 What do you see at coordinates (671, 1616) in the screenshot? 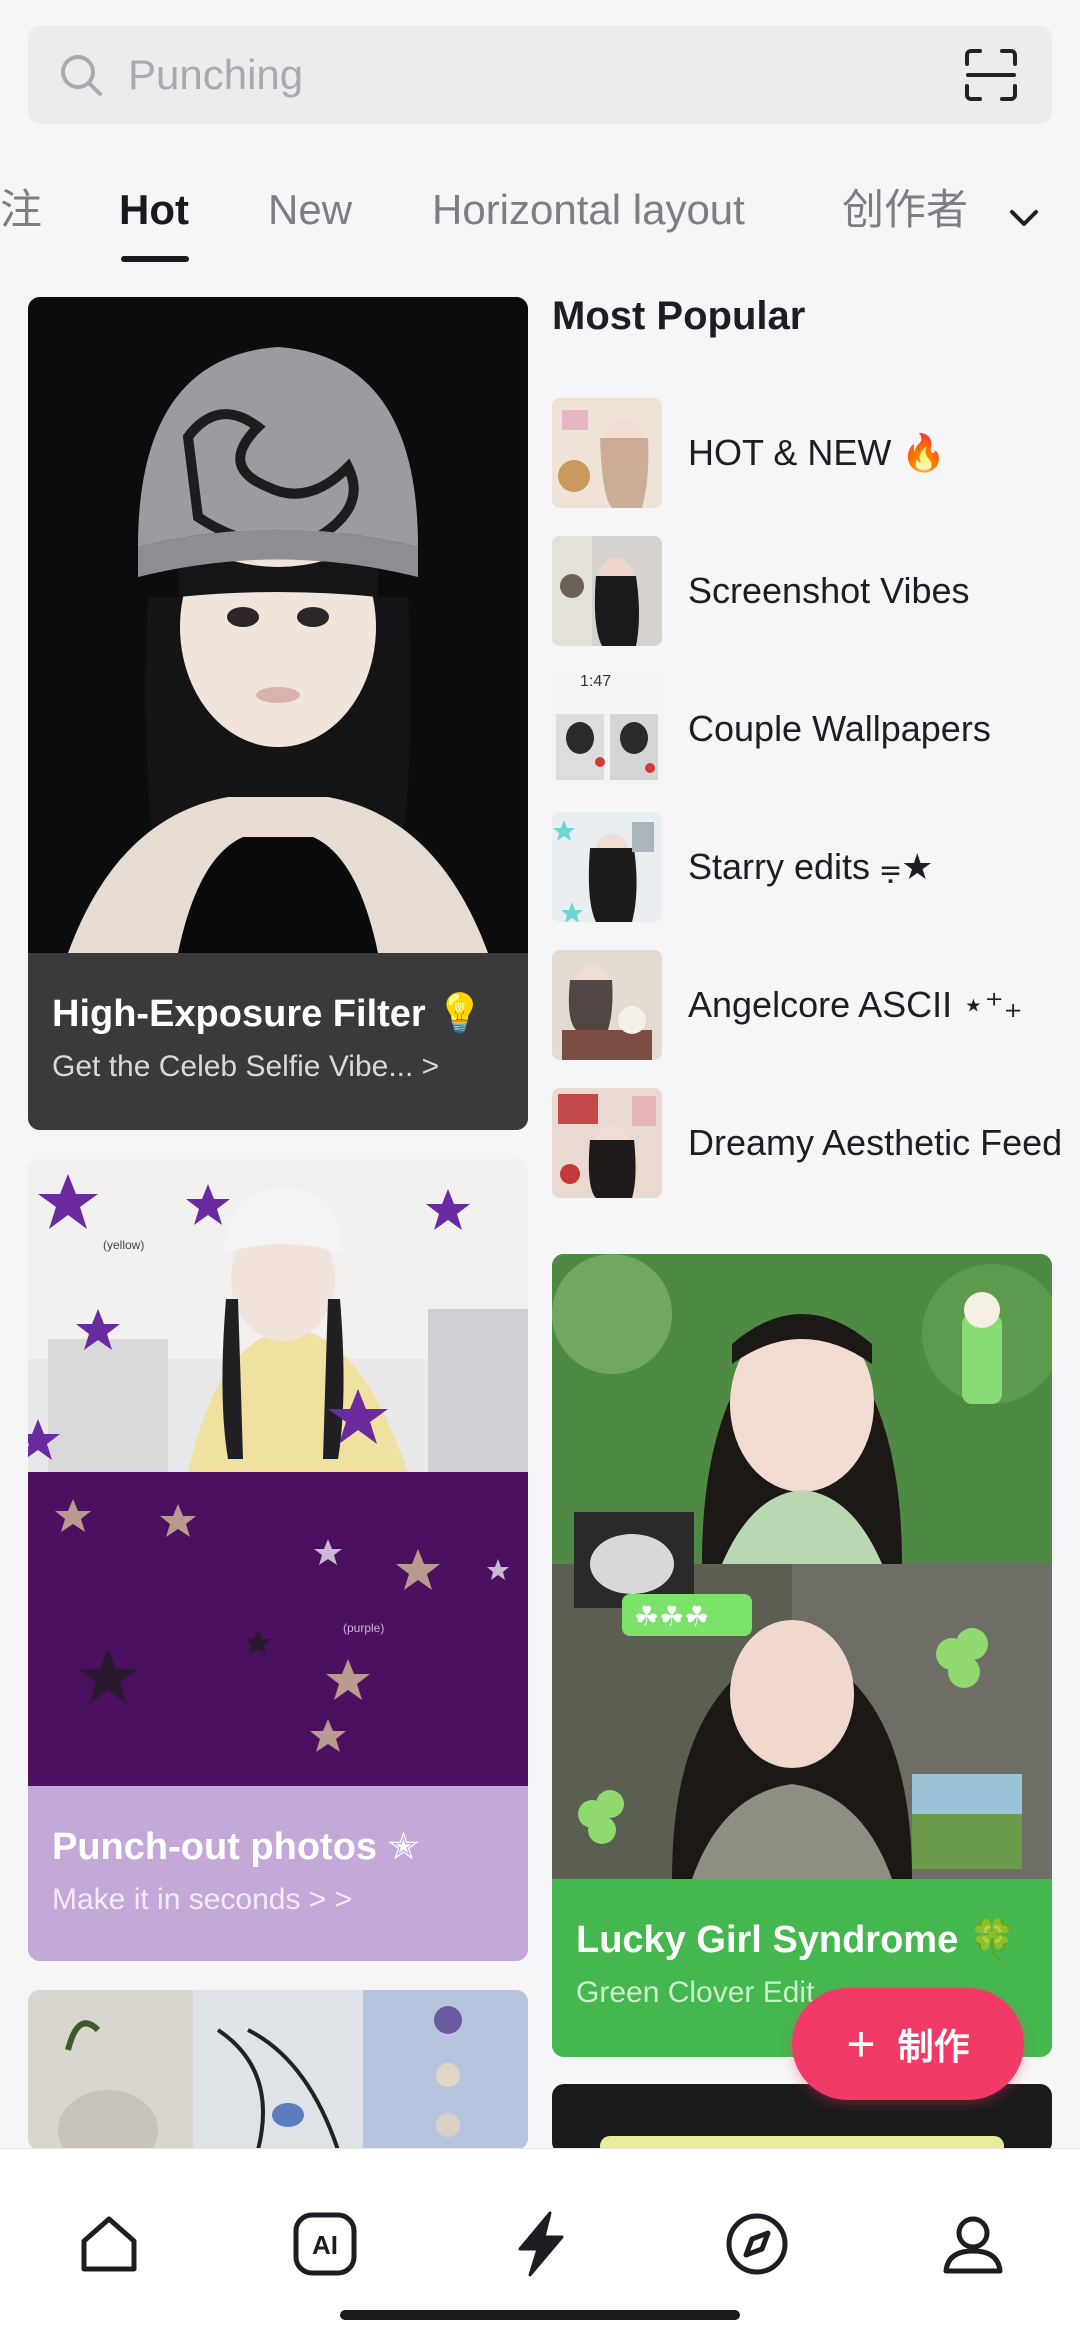
I see `clover-badge: ☘☘☘` at bounding box center [671, 1616].